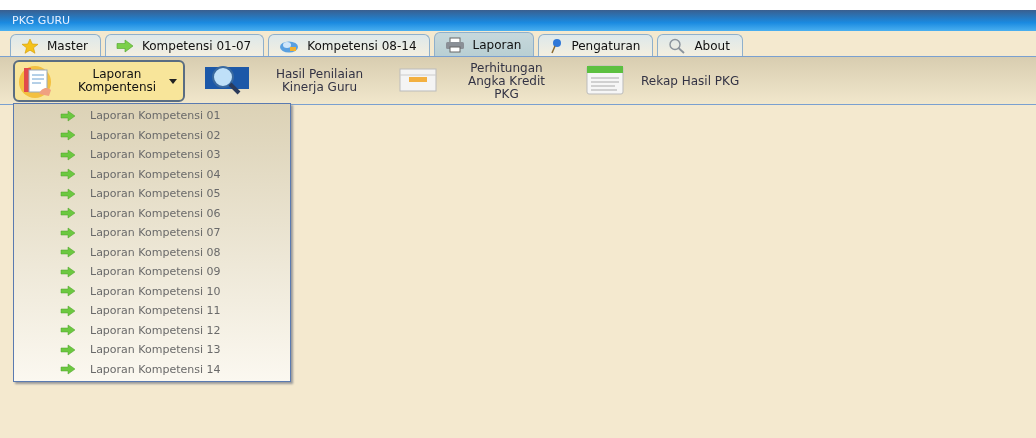 The image size is (1036, 438). What do you see at coordinates (700, 45) in the screenshot?
I see `tab: About` at bounding box center [700, 45].